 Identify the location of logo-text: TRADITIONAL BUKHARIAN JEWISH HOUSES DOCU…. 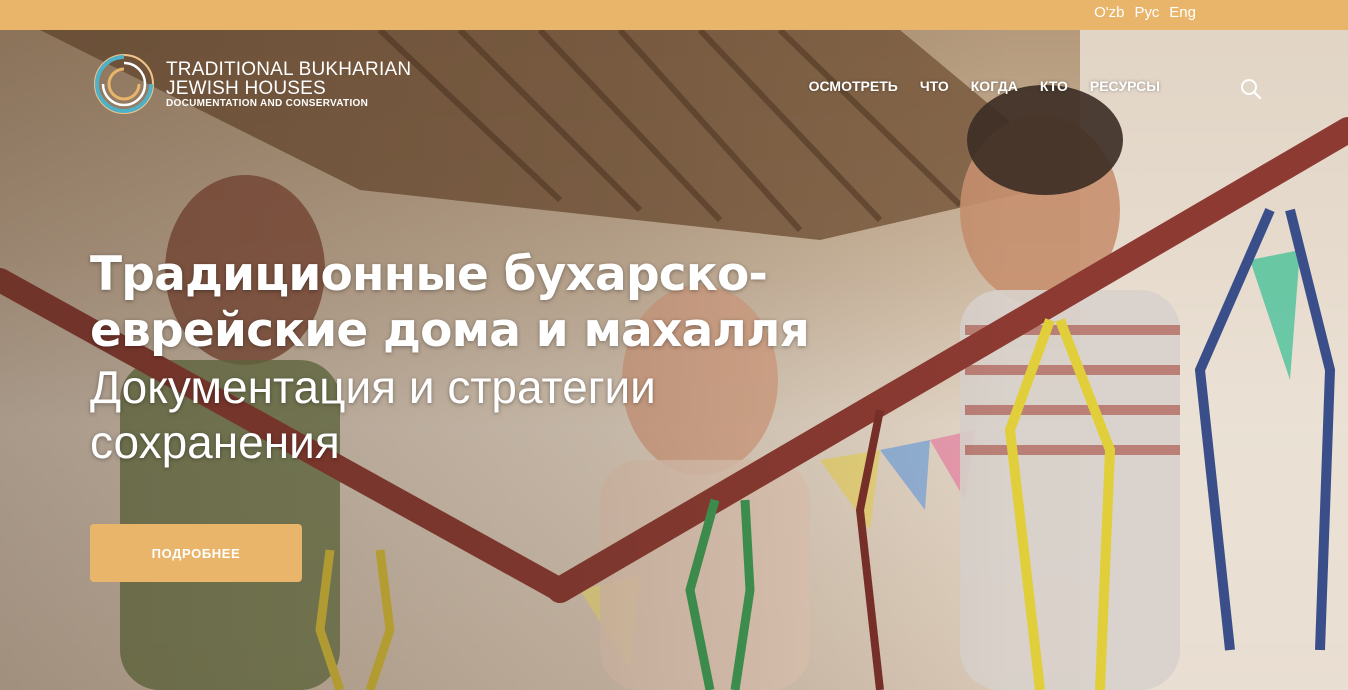
(288, 84).